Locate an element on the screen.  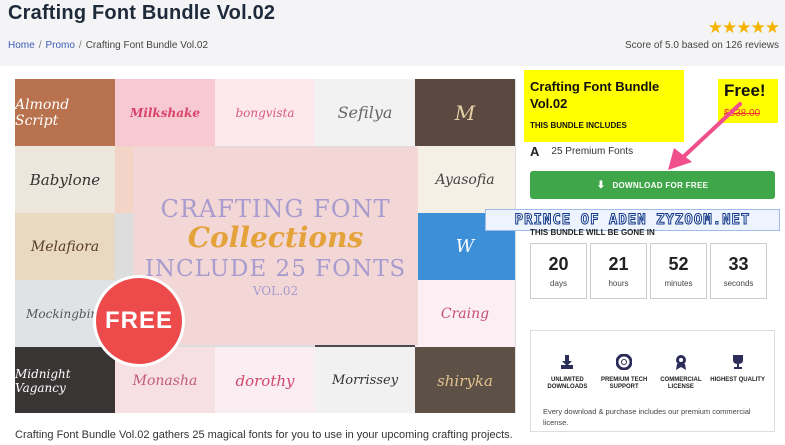
download-icon: ⬇ is located at coordinates (601, 185).